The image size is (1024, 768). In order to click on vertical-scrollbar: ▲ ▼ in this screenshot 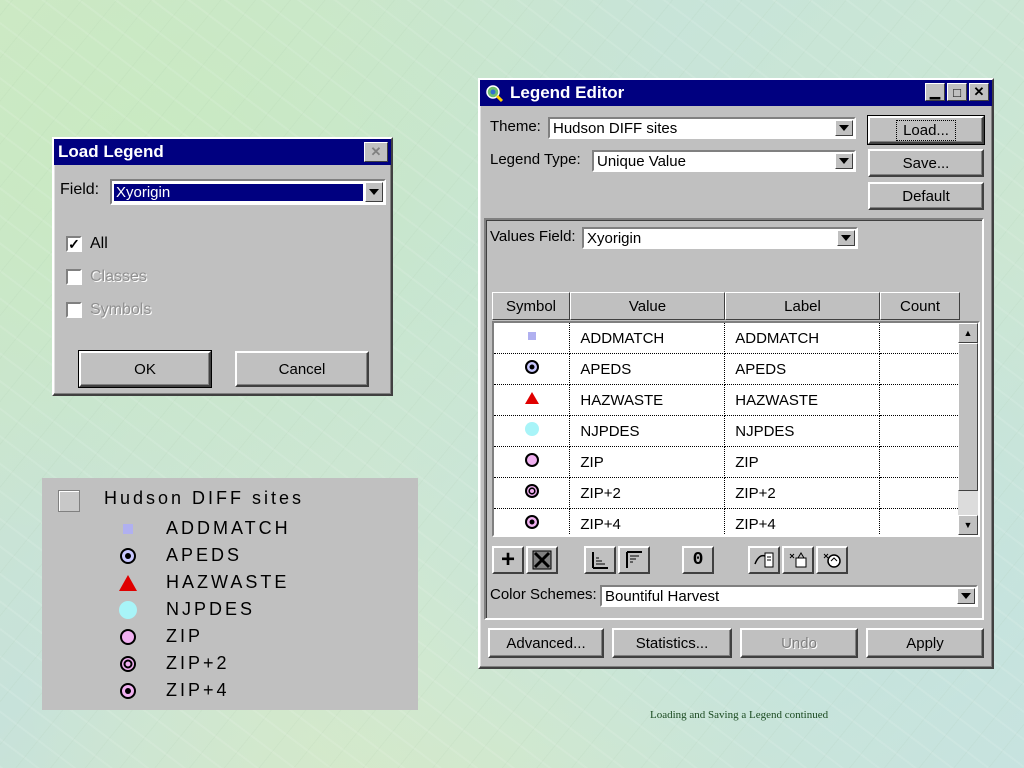, I will do `click(968, 429)`.